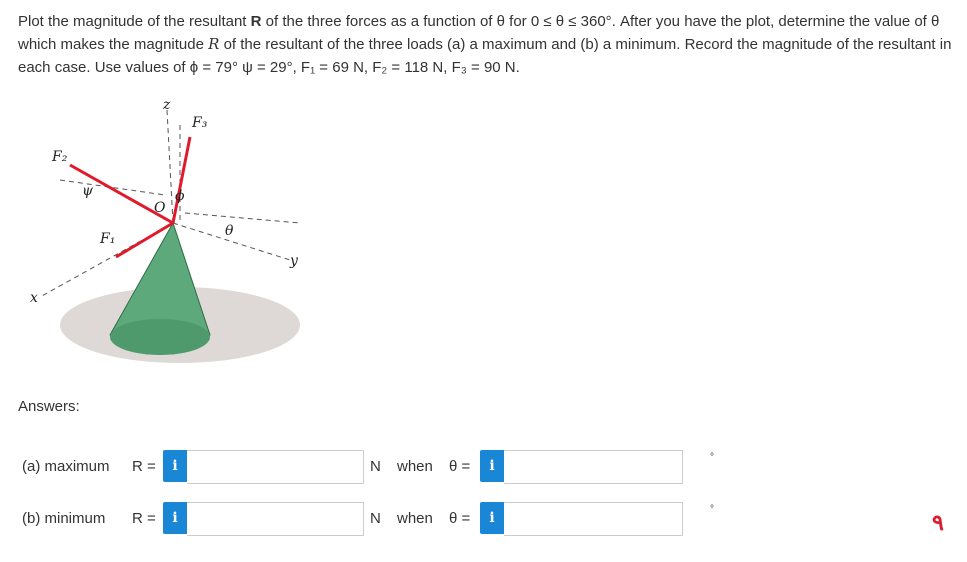  I want to click on force-f3-arrow, so click(181, 180).